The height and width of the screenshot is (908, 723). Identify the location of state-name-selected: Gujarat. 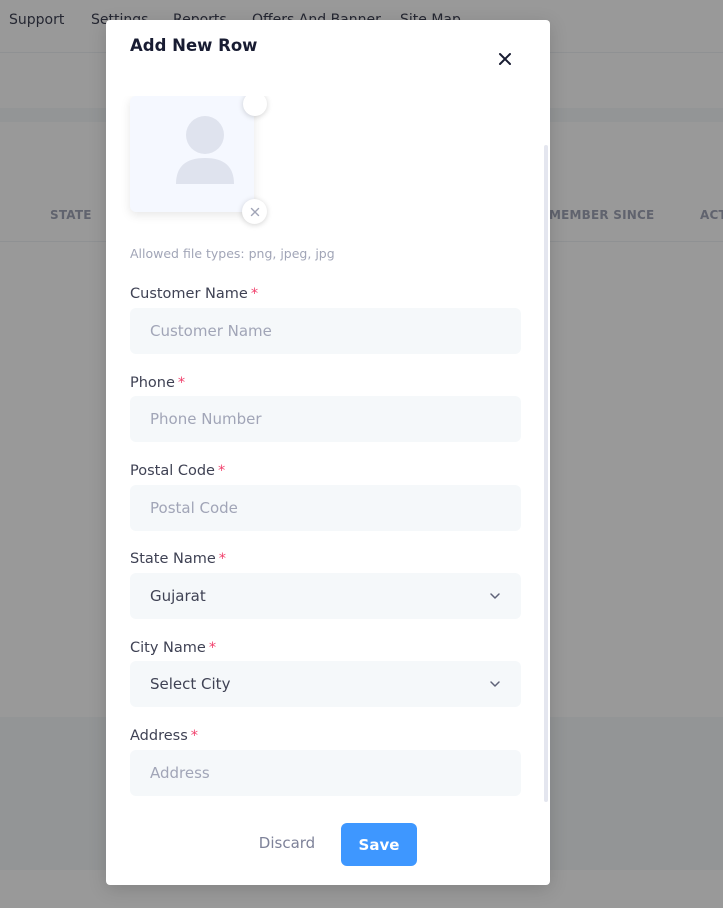
(178, 596).